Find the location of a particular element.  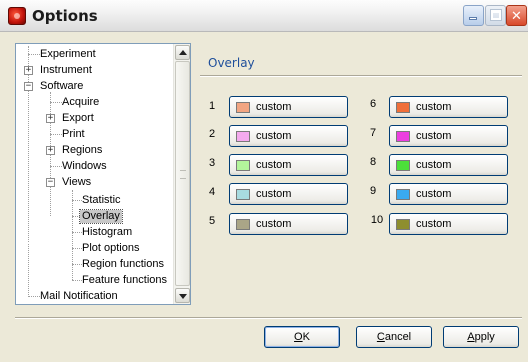

tree-item-statistic: Statistic is located at coordinates (101, 200).